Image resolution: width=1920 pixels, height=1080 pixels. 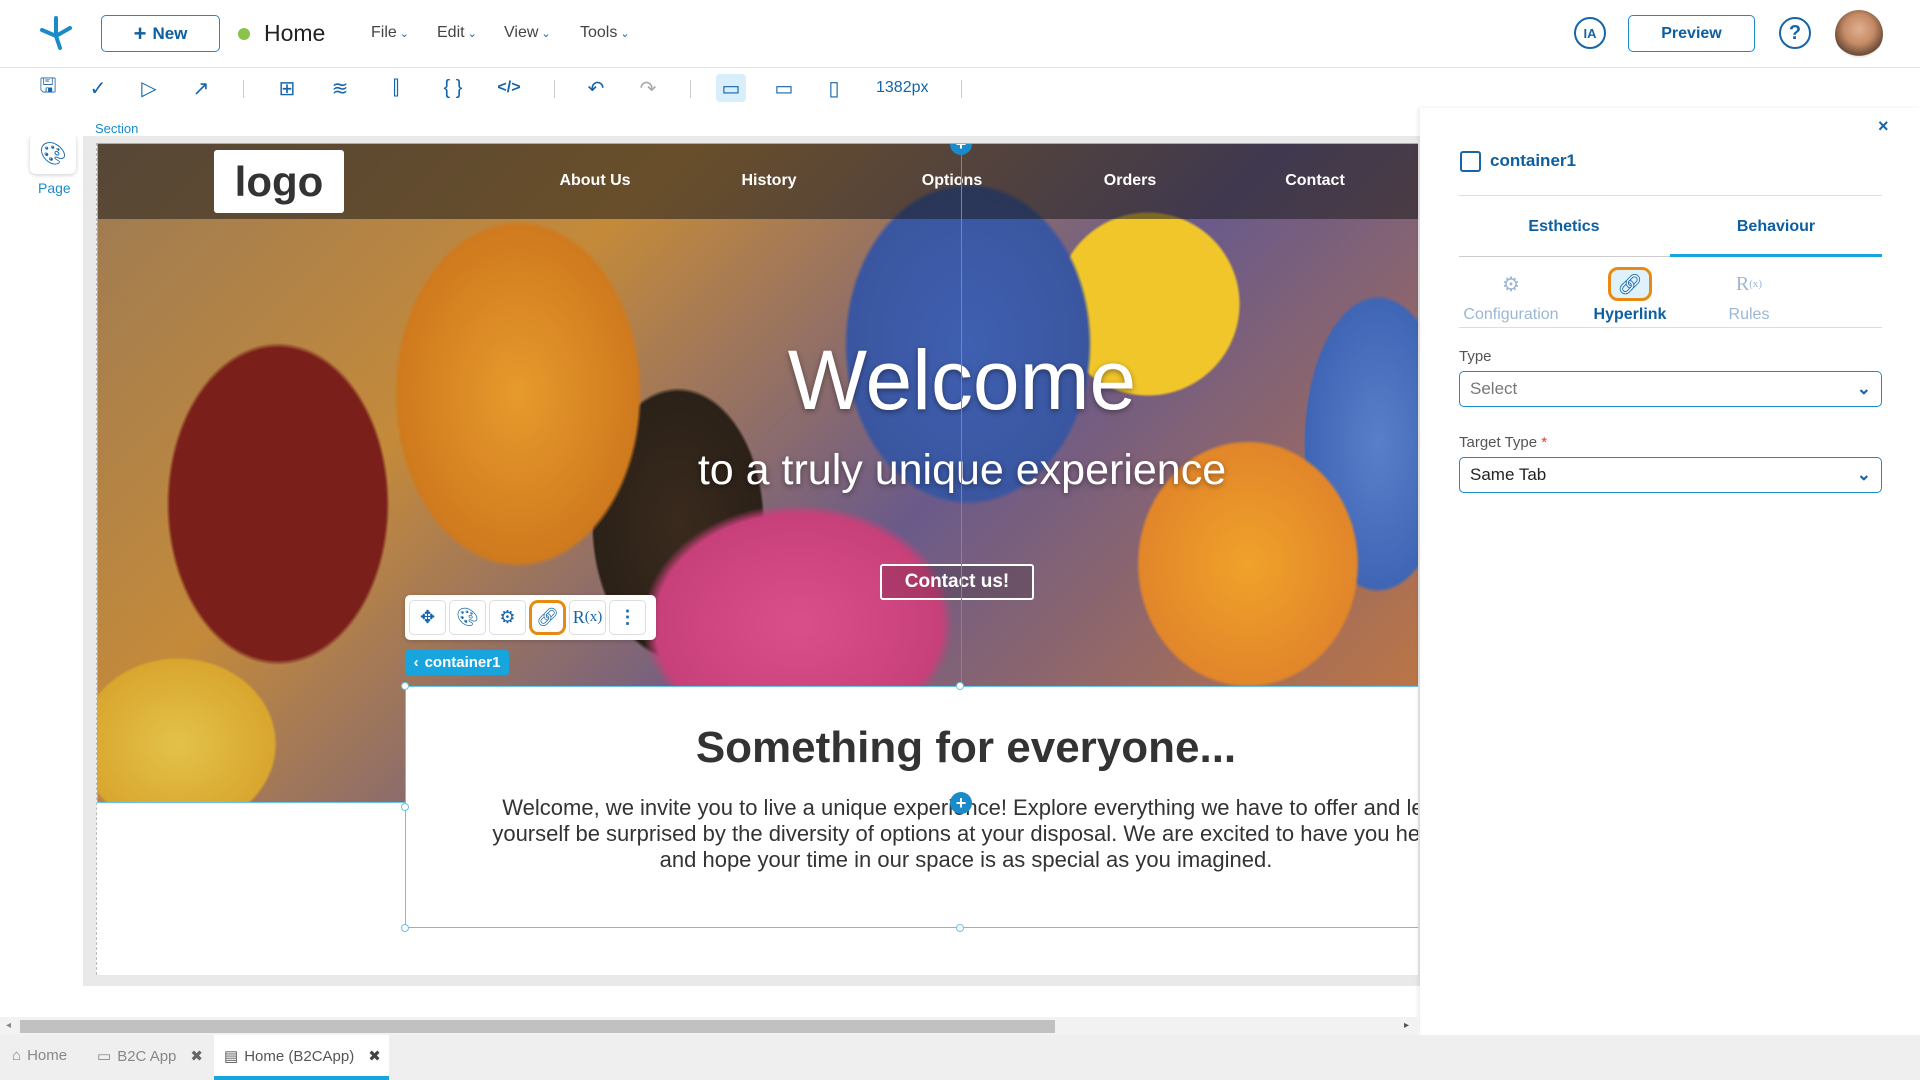 What do you see at coordinates (467, 617) in the screenshot?
I see `palette-icon: 🎨︎` at bounding box center [467, 617].